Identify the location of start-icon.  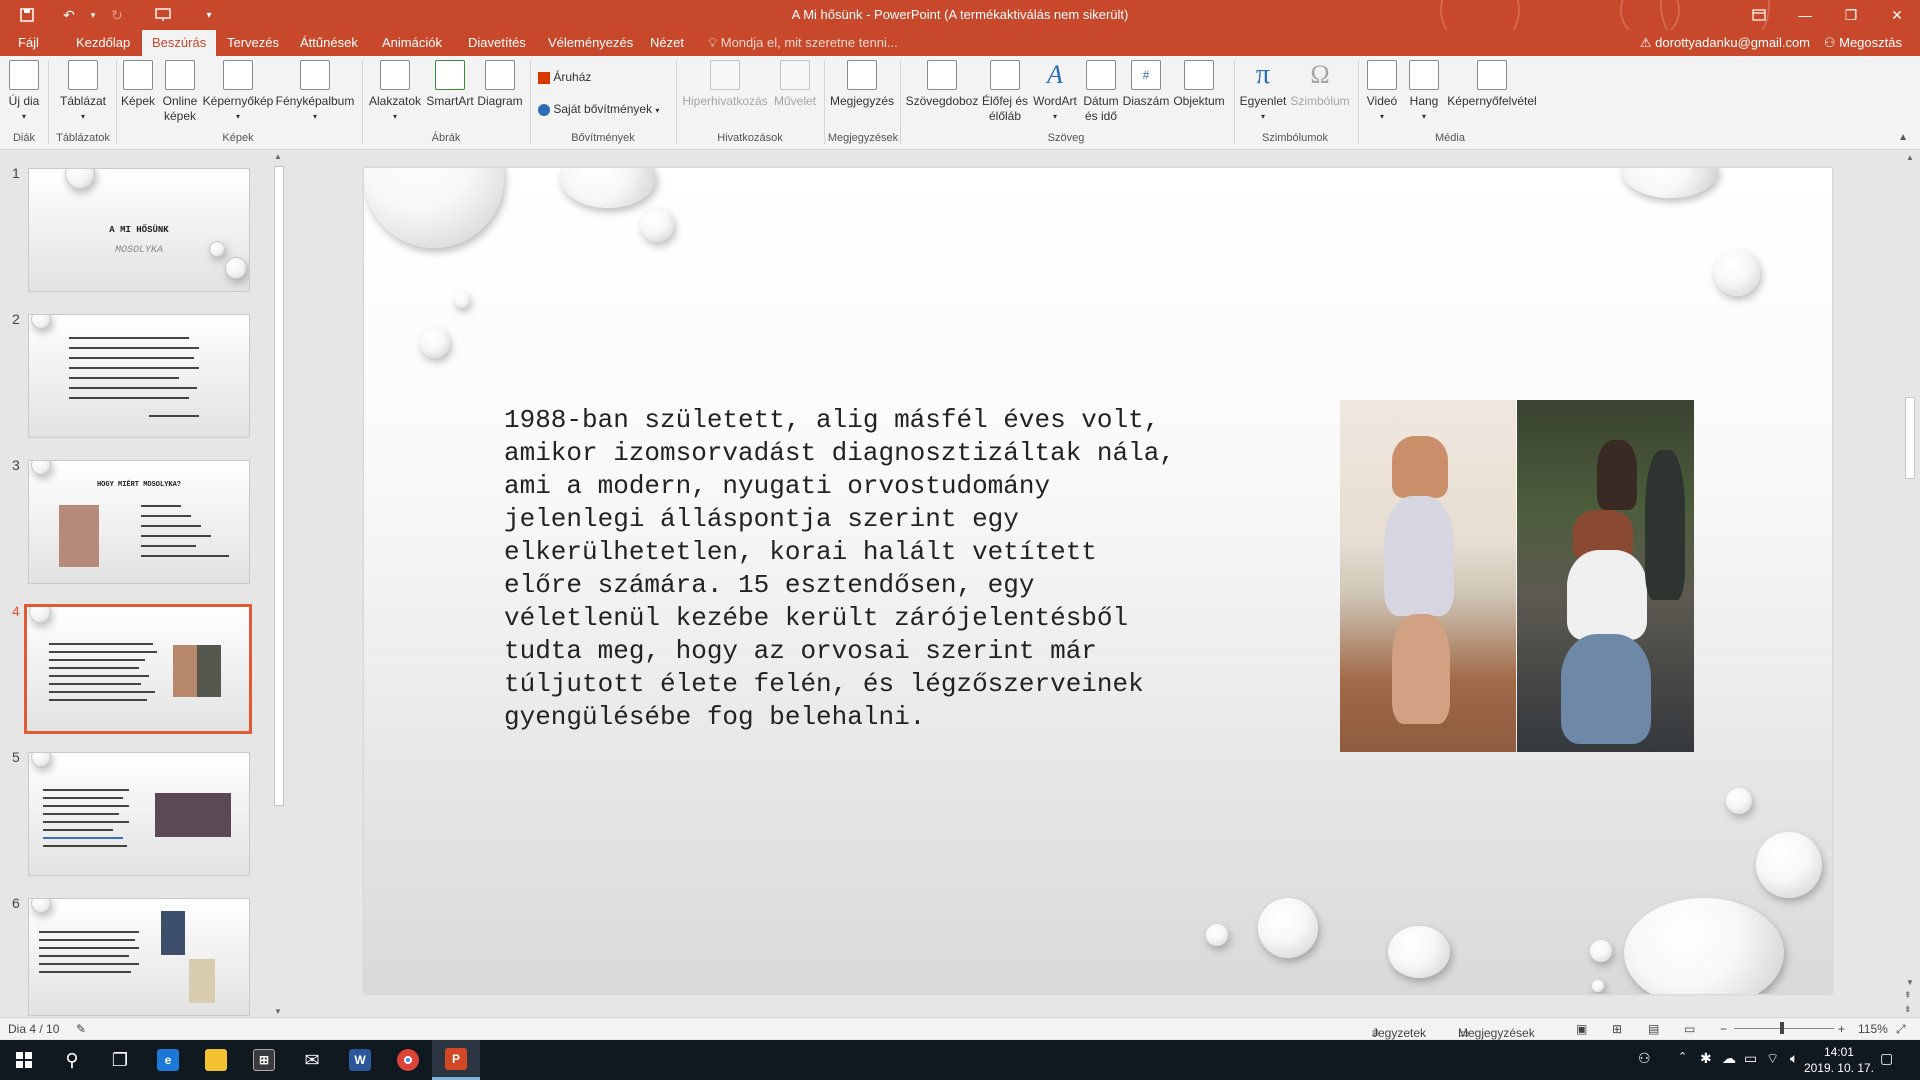
(24, 1060).